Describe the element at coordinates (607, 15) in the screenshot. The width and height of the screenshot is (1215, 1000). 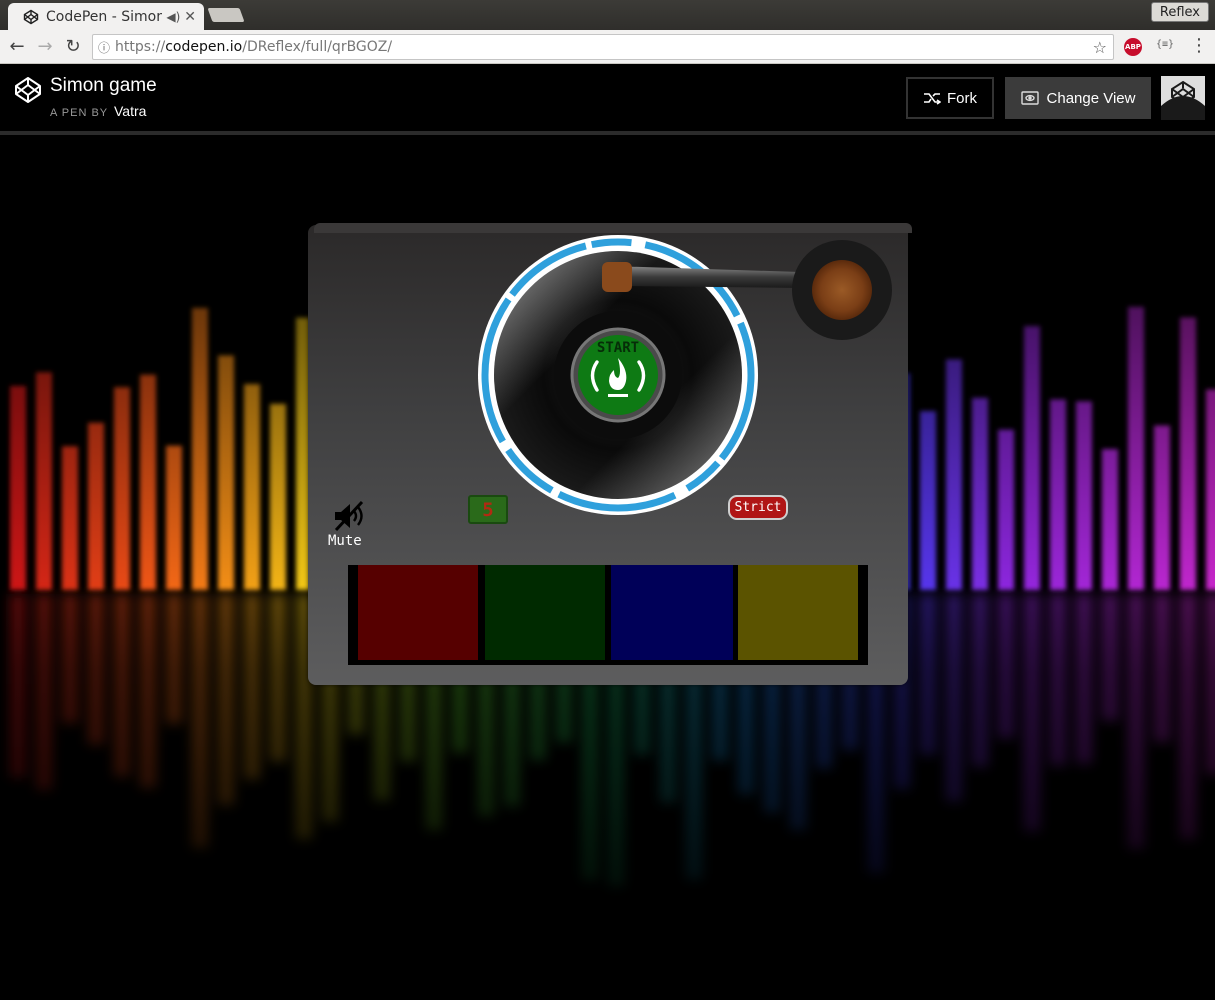
I see `tab-strip: CodePen - Simon game ◀) ✕ Reflex` at that location.